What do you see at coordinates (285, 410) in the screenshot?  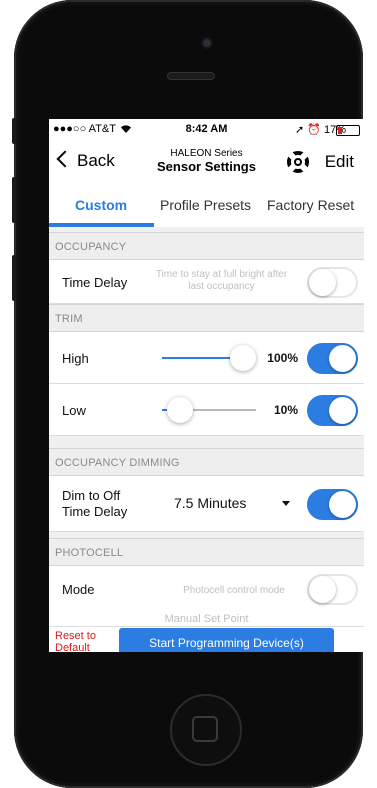 I see `trim-low-value: 10%` at bounding box center [285, 410].